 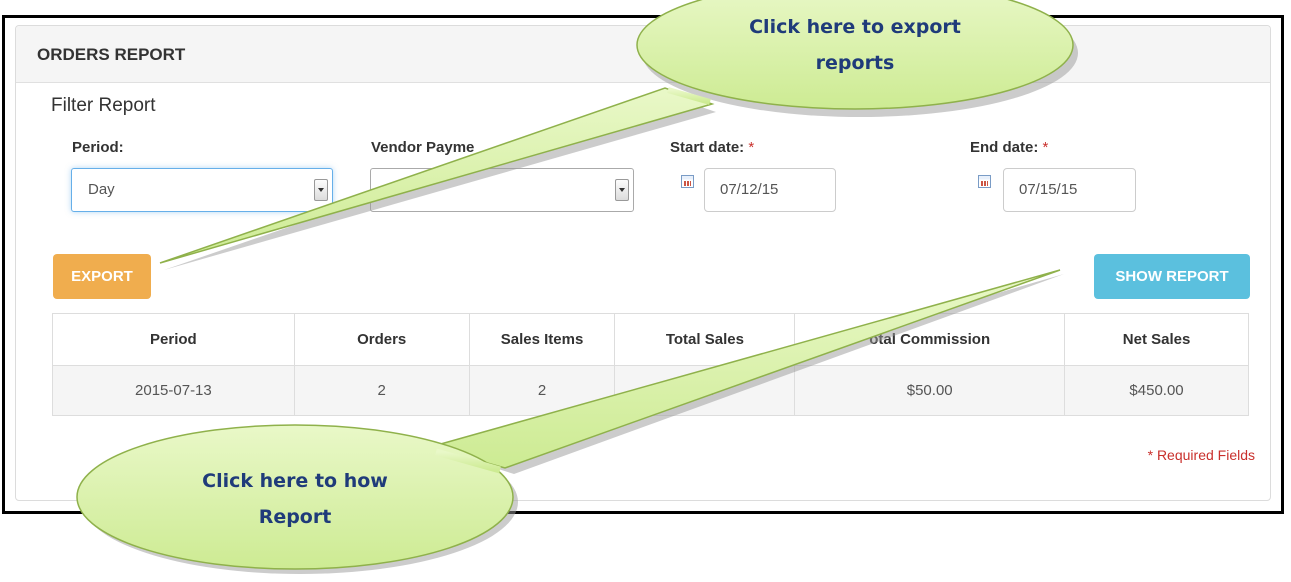 What do you see at coordinates (855, 63) in the screenshot?
I see `export-callout-line2: reports` at bounding box center [855, 63].